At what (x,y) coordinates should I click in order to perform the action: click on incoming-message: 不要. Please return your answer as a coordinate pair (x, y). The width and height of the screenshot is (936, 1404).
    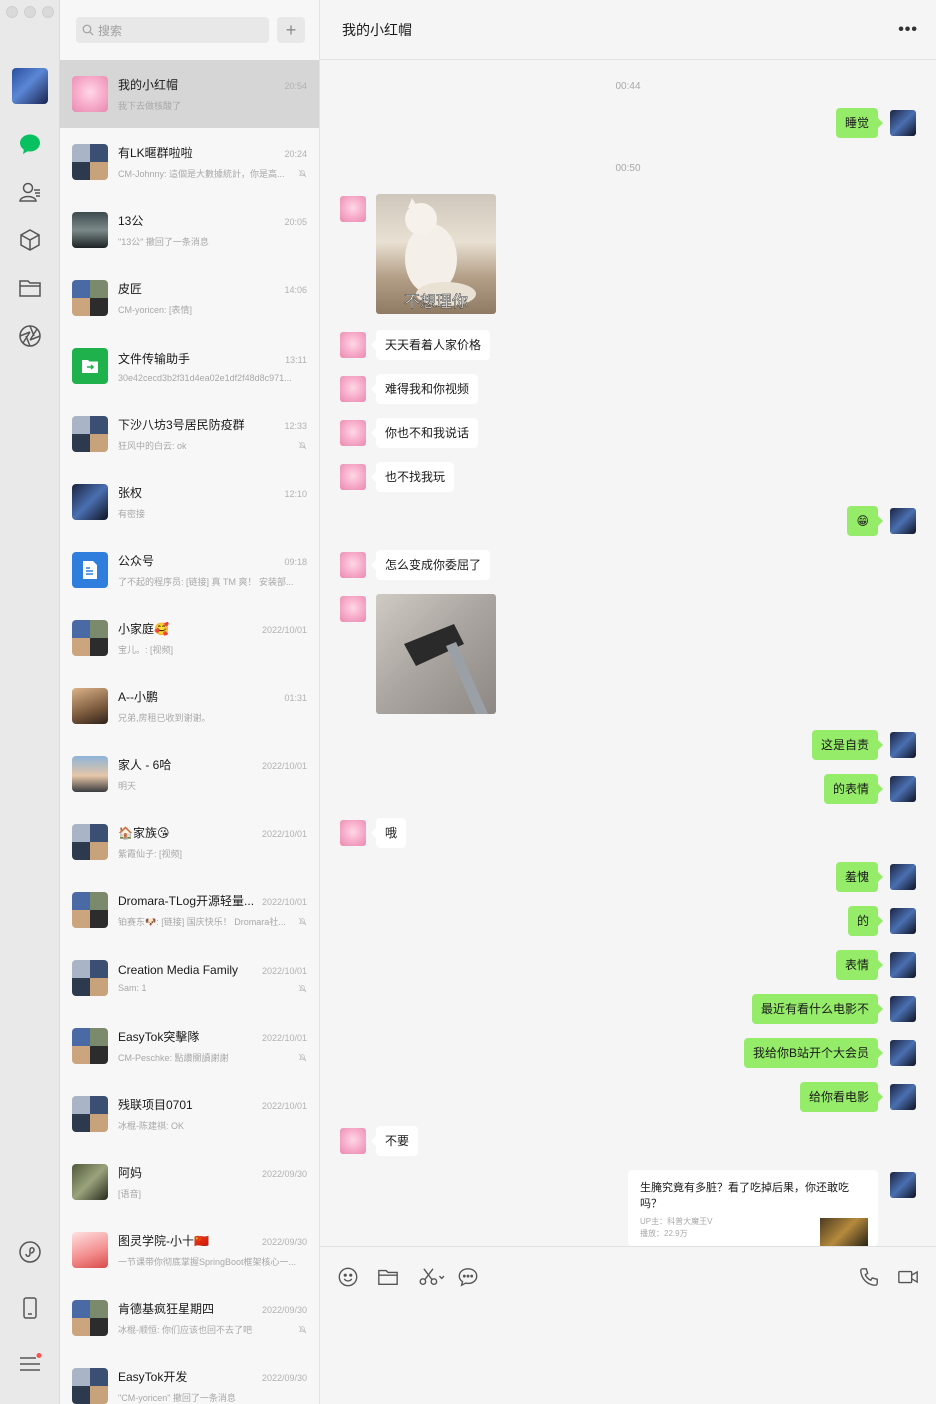
    Looking at the image, I should click on (394, 1141).